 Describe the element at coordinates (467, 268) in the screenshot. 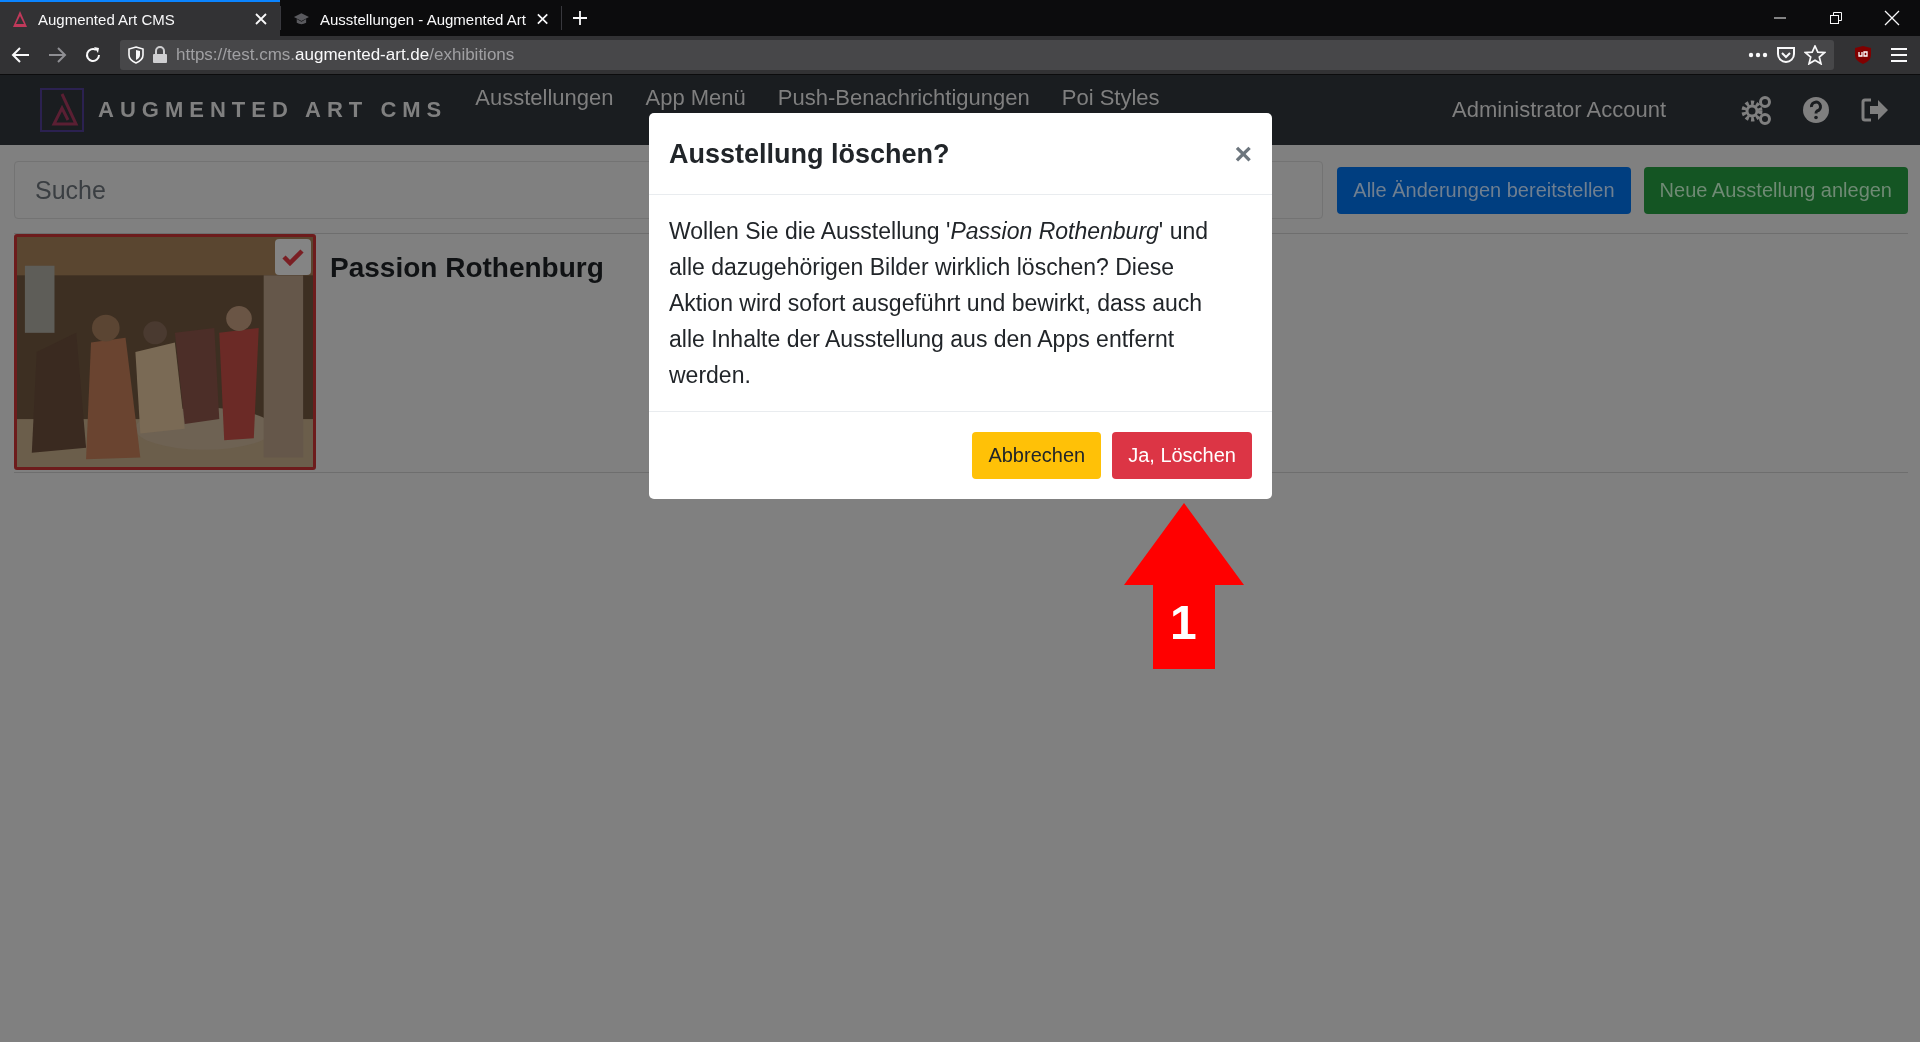

I see `exhibition-title: Passion Rothenburg` at that location.